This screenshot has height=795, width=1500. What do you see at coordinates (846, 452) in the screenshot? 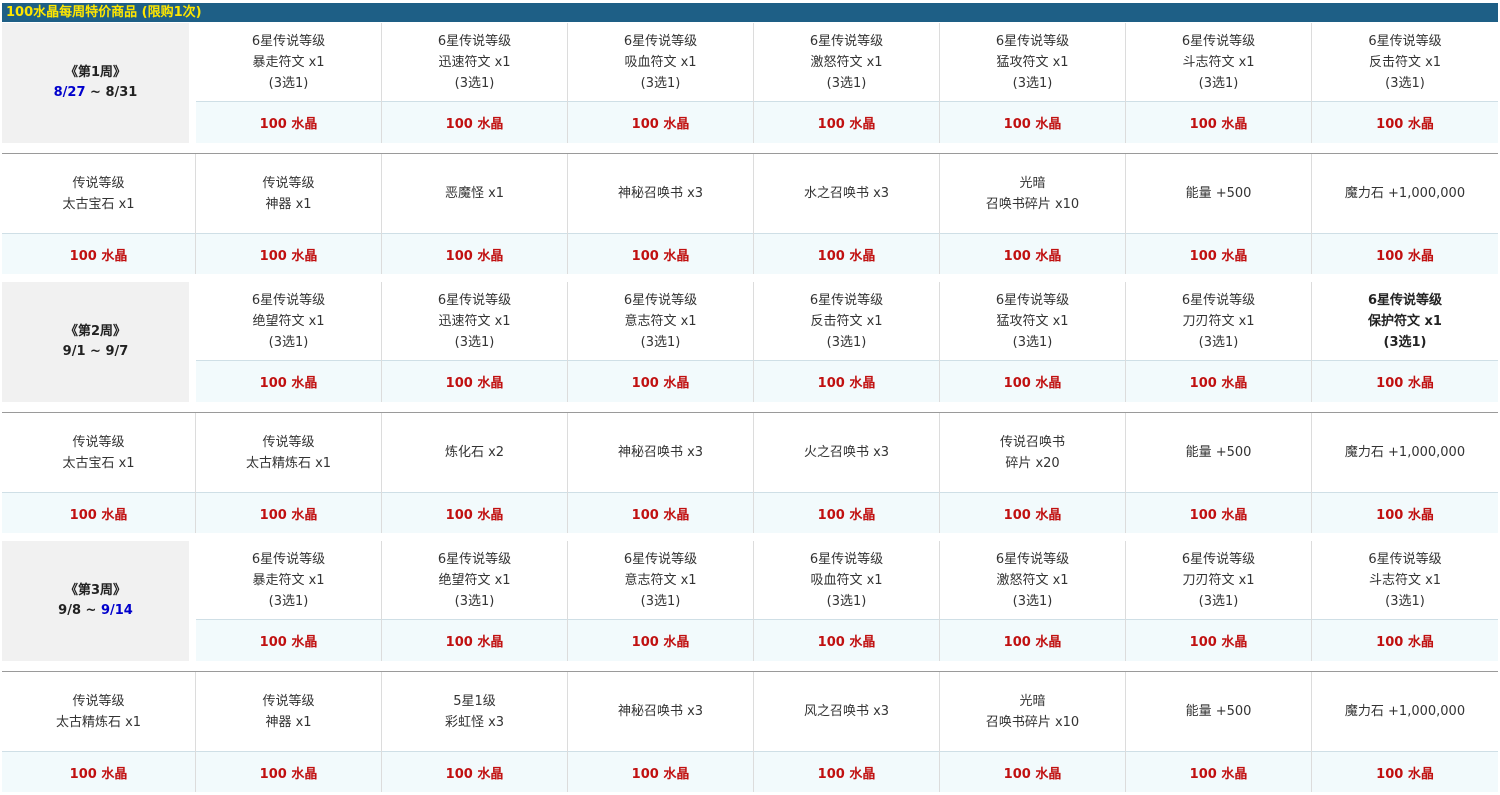
I see `offer-item-line: 火之召唤书 x3` at bounding box center [846, 452].